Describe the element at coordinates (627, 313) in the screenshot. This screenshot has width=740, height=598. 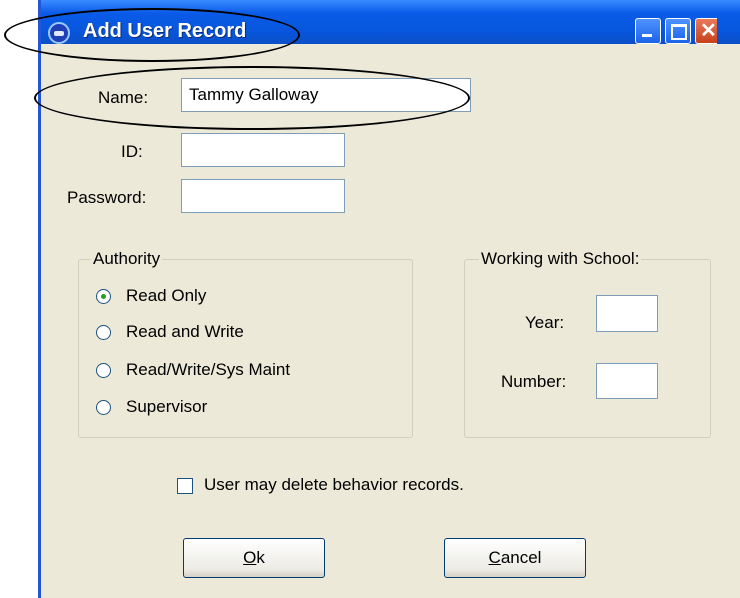
I see `year-field` at that location.